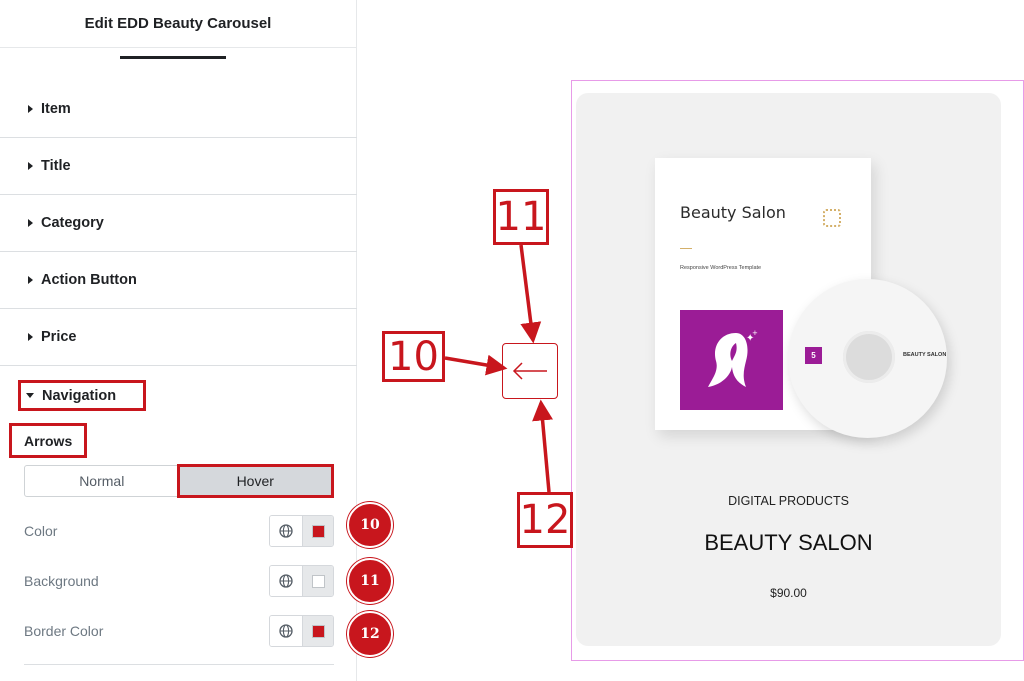 The width and height of the screenshot is (1024, 681). What do you see at coordinates (178, 54) in the screenshot?
I see `panel-tab-strip` at bounding box center [178, 54].